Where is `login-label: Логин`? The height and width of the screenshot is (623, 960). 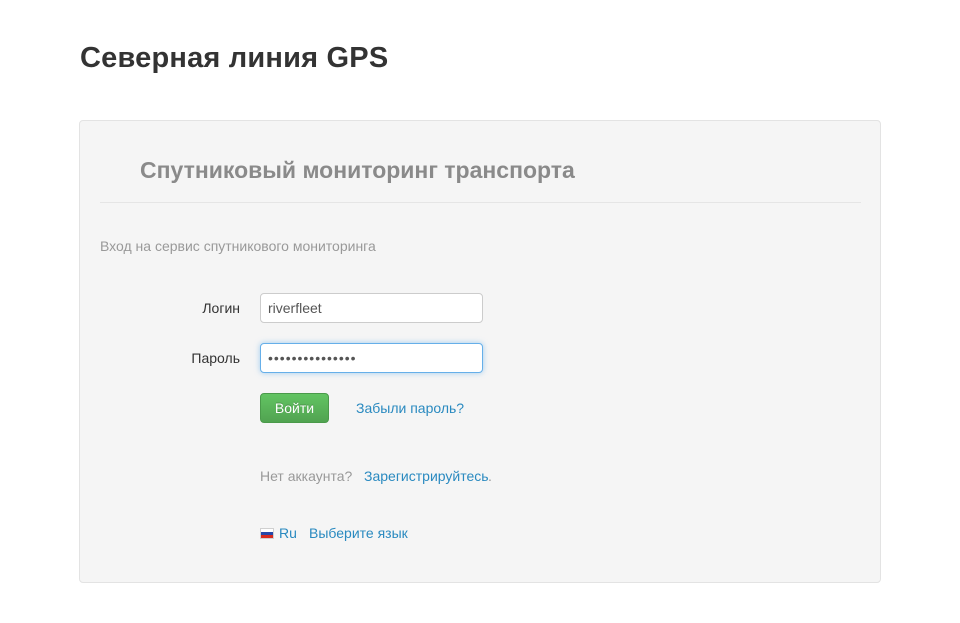 login-label: Логин is located at coordinates (221, 308).